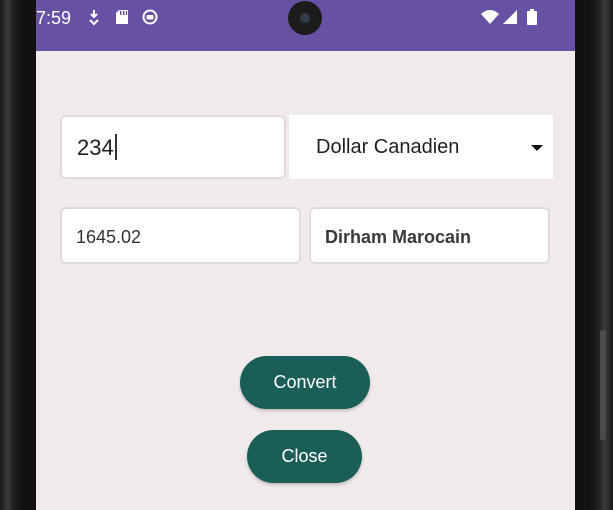  Describe the element at coordinates (388, 147) in the screenshot. I see `source-currency-selected: Dollar Canadien` at that location.